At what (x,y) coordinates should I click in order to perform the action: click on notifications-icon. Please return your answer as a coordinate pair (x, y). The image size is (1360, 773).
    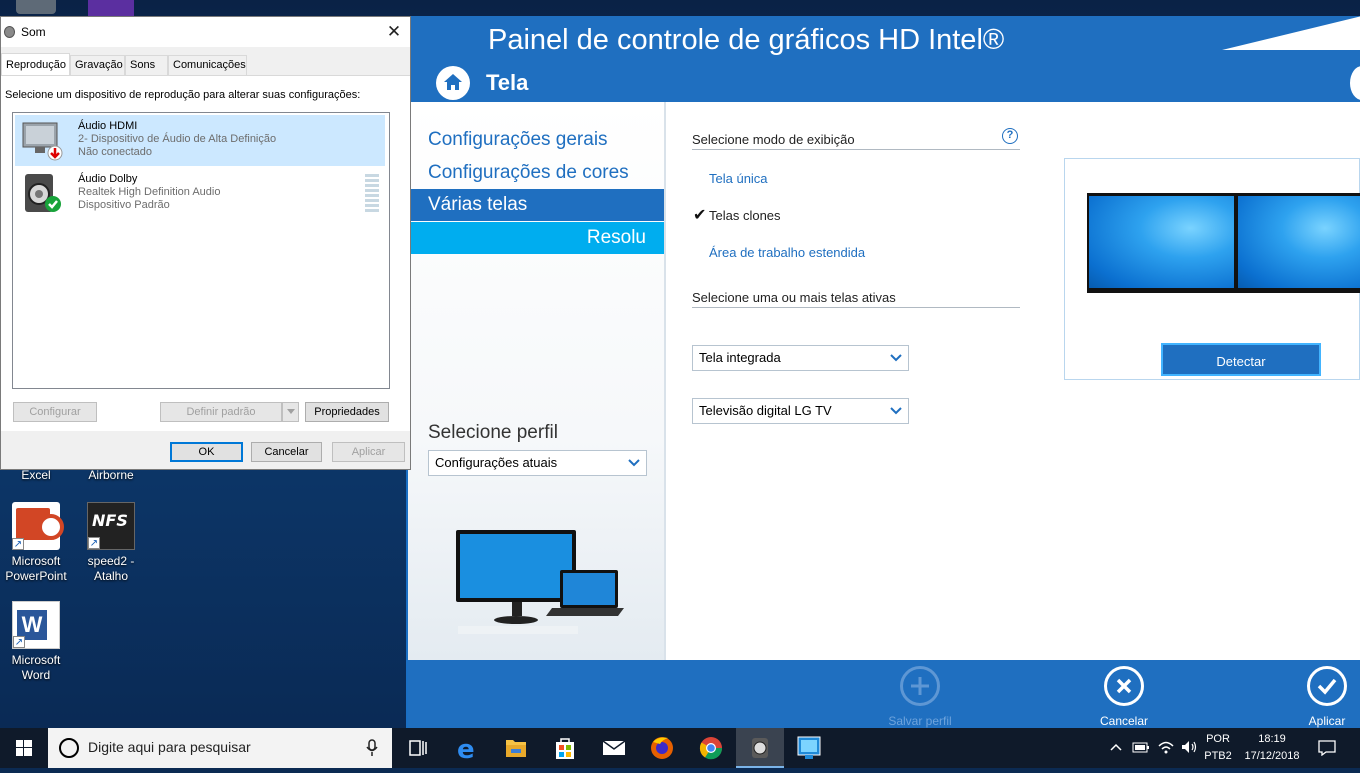
    Looking at the image, I should click on (1327, 748).